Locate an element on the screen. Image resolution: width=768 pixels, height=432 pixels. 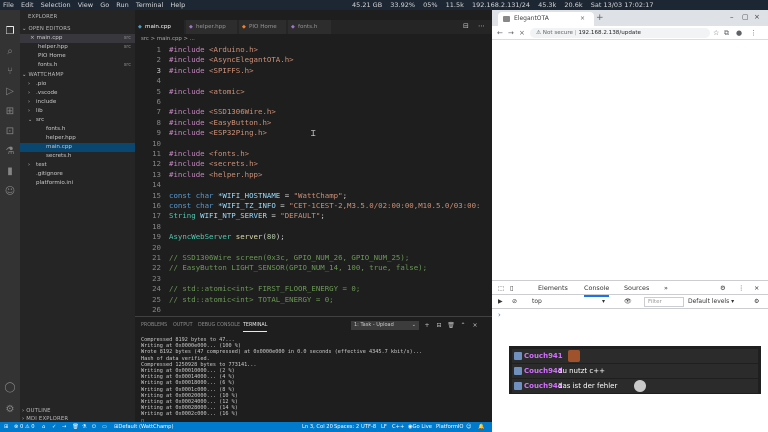
menu-go: Go is located at coordinates (104, 5).